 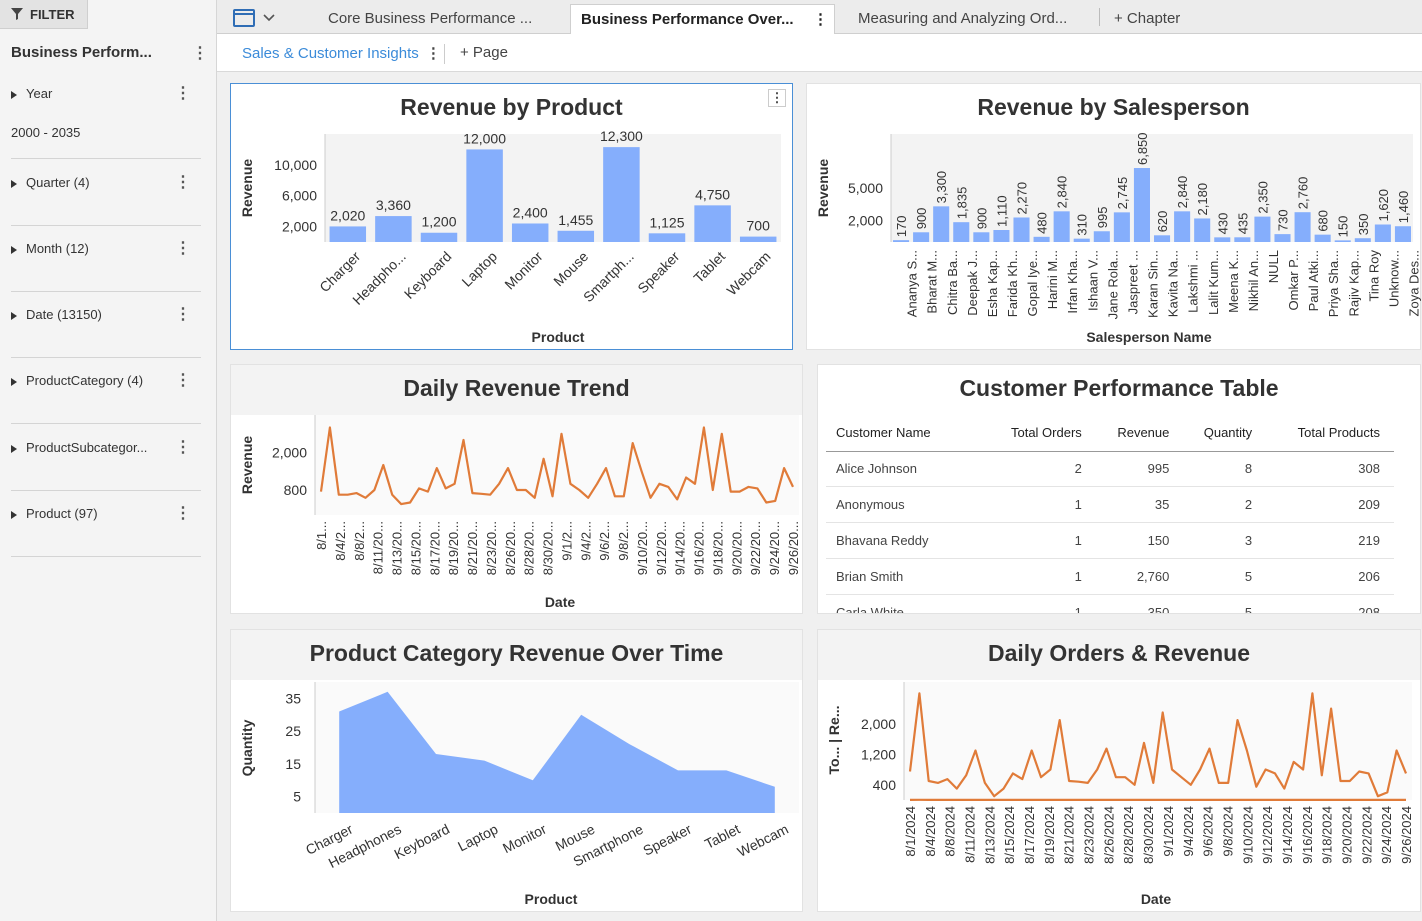 What do you see at coordinates (106, 158) in the screenshot?
I see `divider` at bounding box center [106, 158].